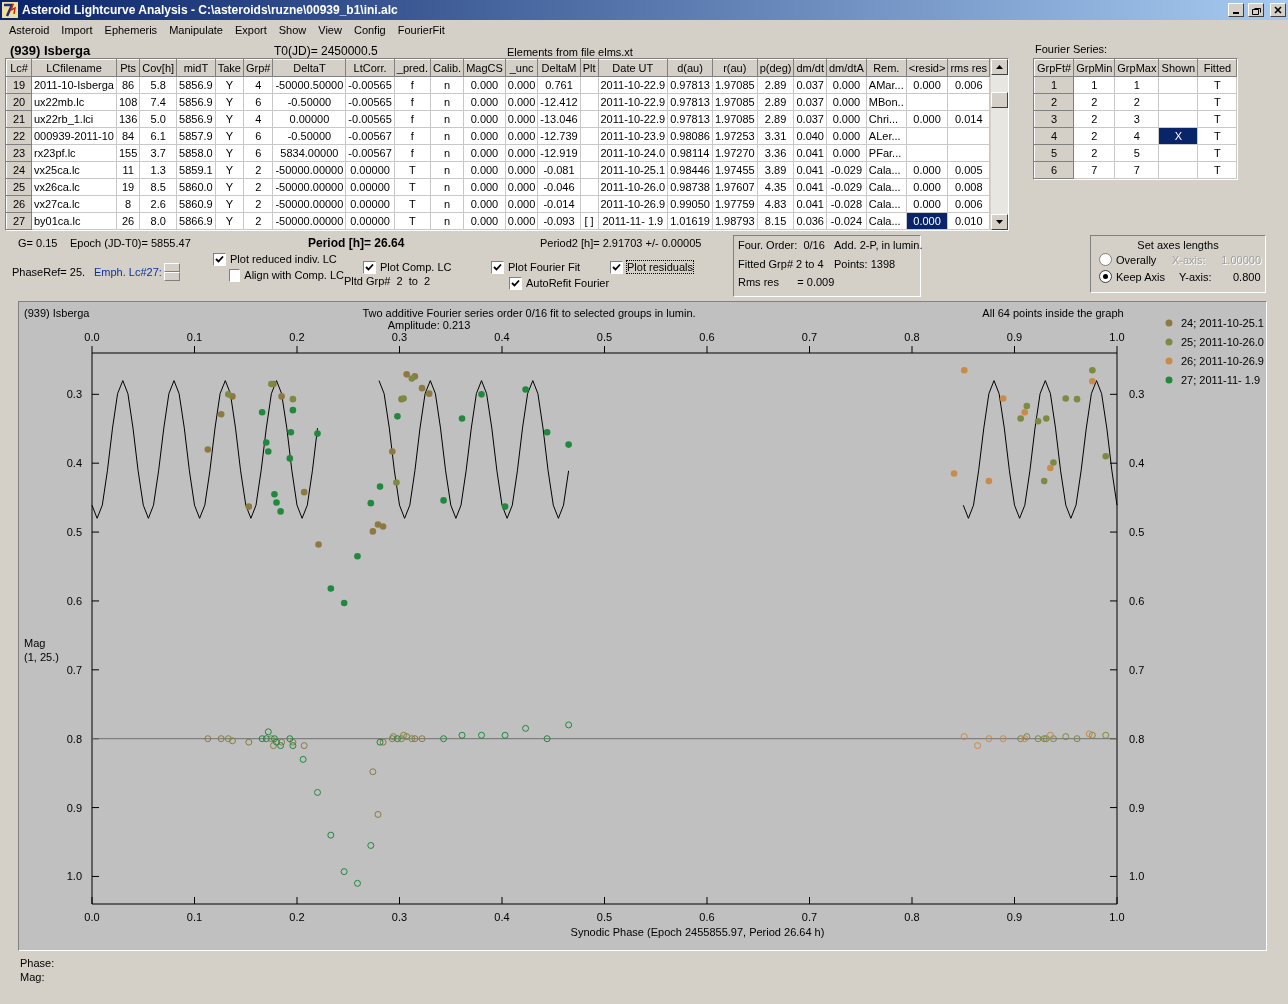 Image resolution: width=1288 pixels, height=1004 pixels. I want to click on table-cell: by01ca.lc, so click(74, 221).